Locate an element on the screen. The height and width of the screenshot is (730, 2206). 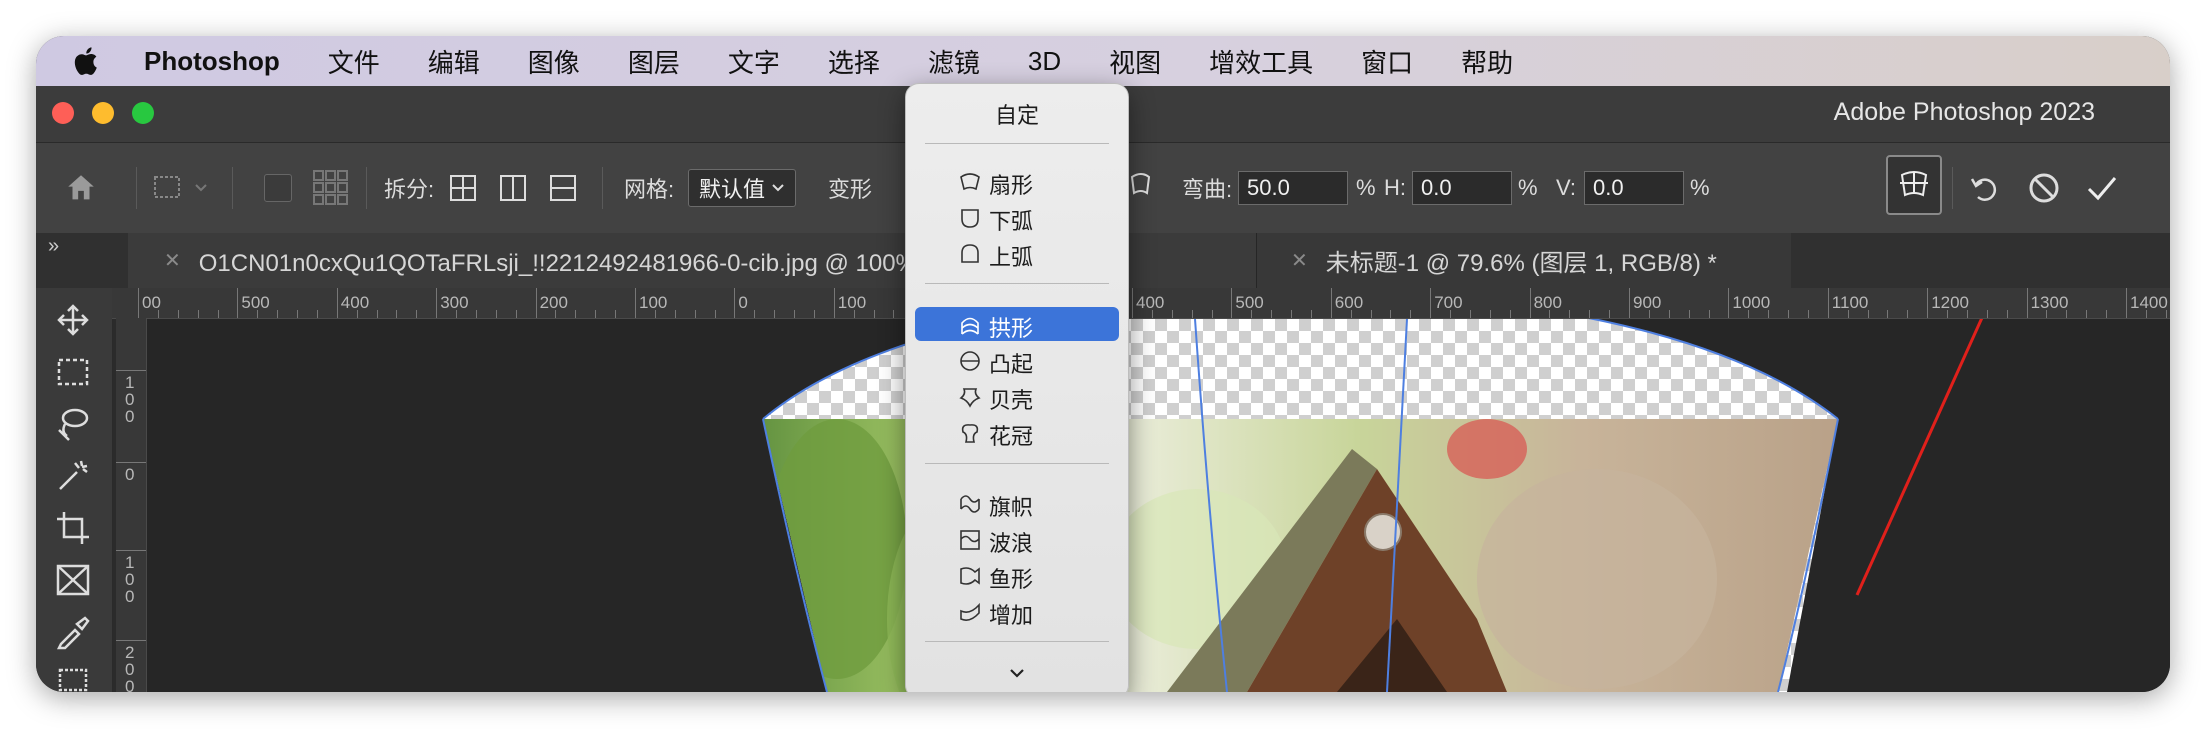
ruler-label: 0 is located at coordinates (743, 302).